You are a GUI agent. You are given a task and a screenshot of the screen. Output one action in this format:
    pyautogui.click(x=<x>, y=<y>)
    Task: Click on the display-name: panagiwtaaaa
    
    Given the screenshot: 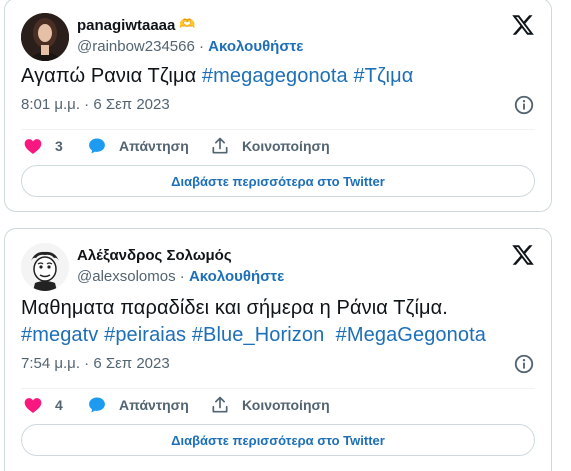 What is the action you would take?
    pyautogui.click(x=126, y=26)
    